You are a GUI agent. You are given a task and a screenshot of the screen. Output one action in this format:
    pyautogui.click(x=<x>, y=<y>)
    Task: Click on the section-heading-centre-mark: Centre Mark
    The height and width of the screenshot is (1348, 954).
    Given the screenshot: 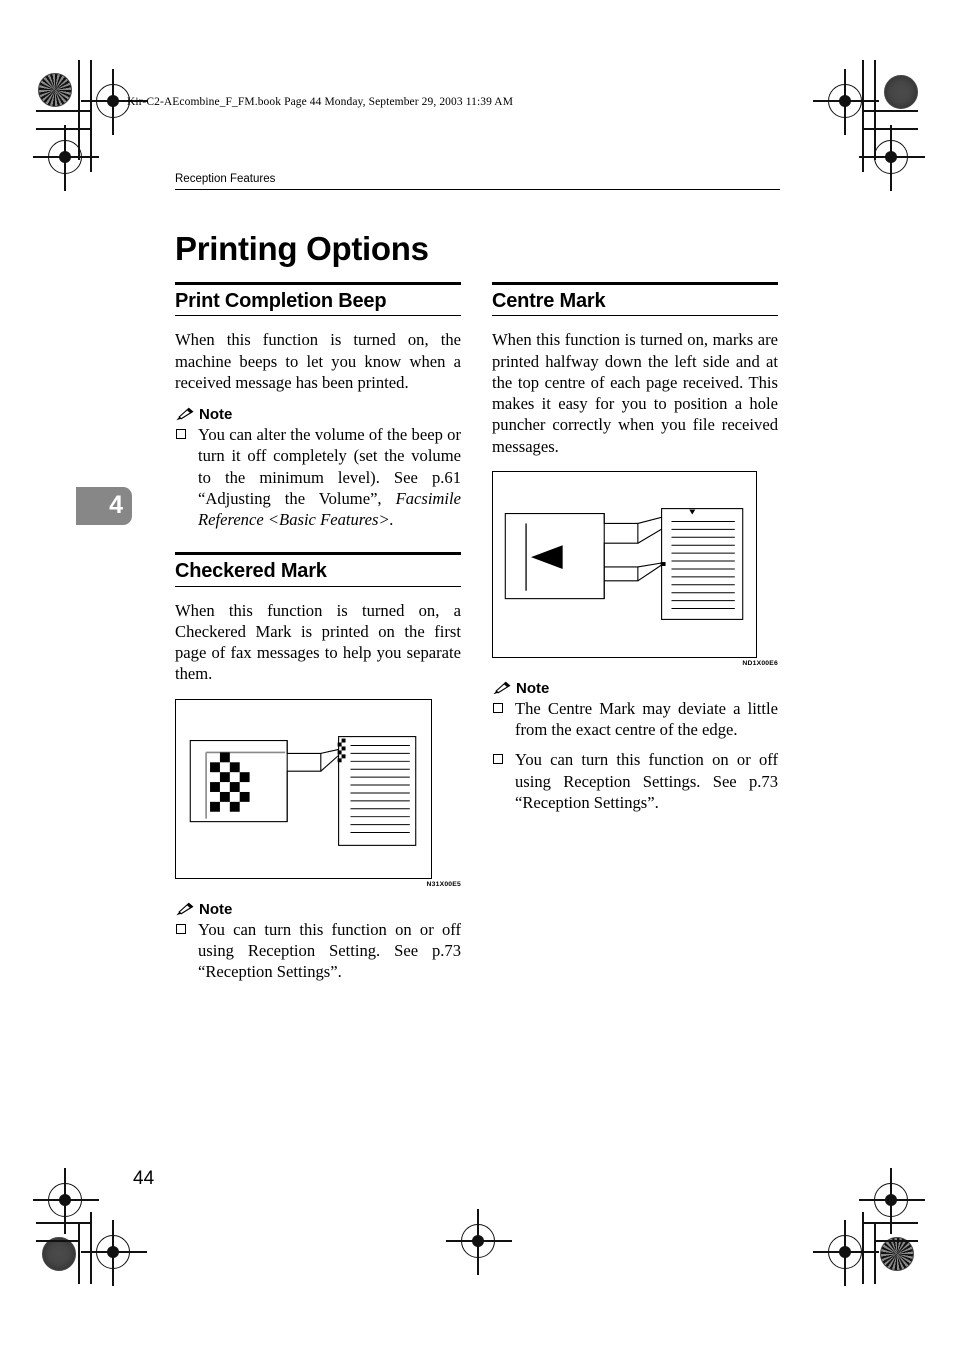 What is the action you would take?
    pyautogui.click(x=635, y=299)
    